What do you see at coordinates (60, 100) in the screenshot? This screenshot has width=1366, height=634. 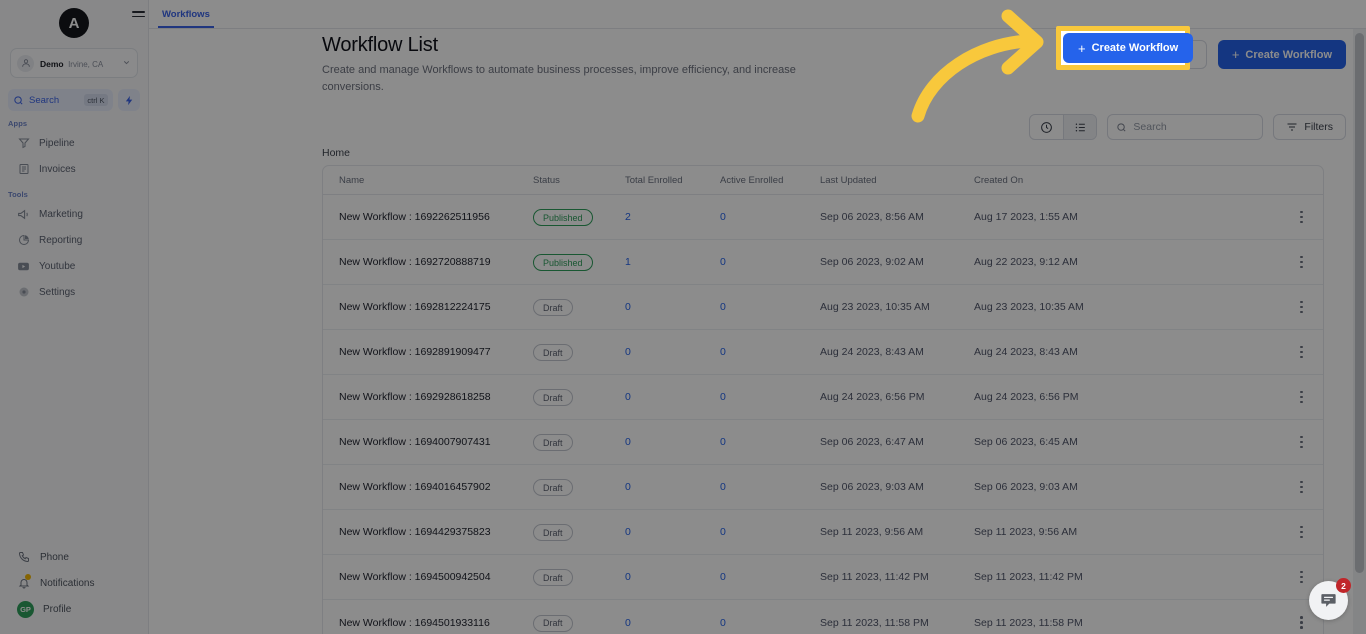 I see `search-input: Search ctrl K` at bounding box center [60, 100].